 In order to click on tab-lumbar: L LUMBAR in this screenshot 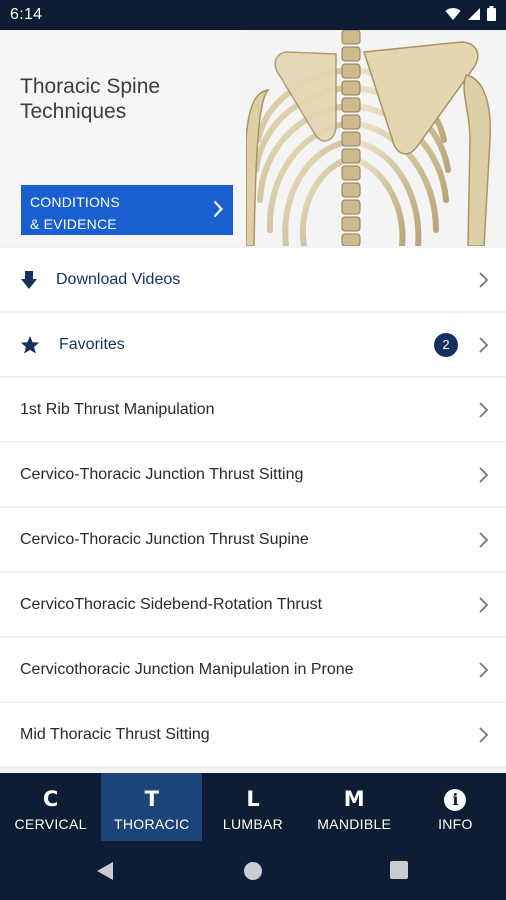, I will do `click(252, 807)`.